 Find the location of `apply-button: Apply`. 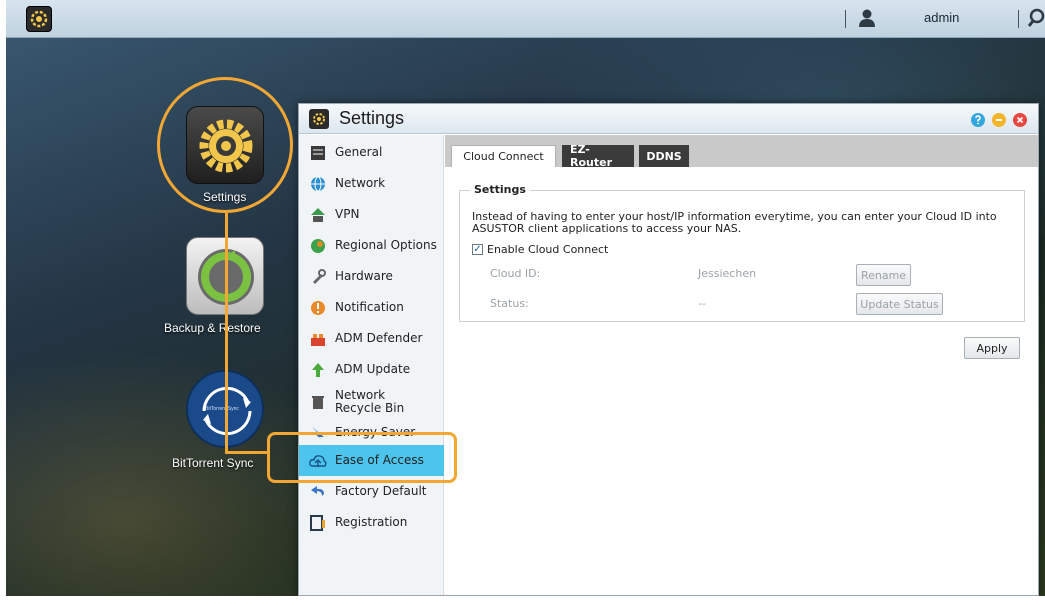

apply-button: Apply is located at coordinates (992, 348).